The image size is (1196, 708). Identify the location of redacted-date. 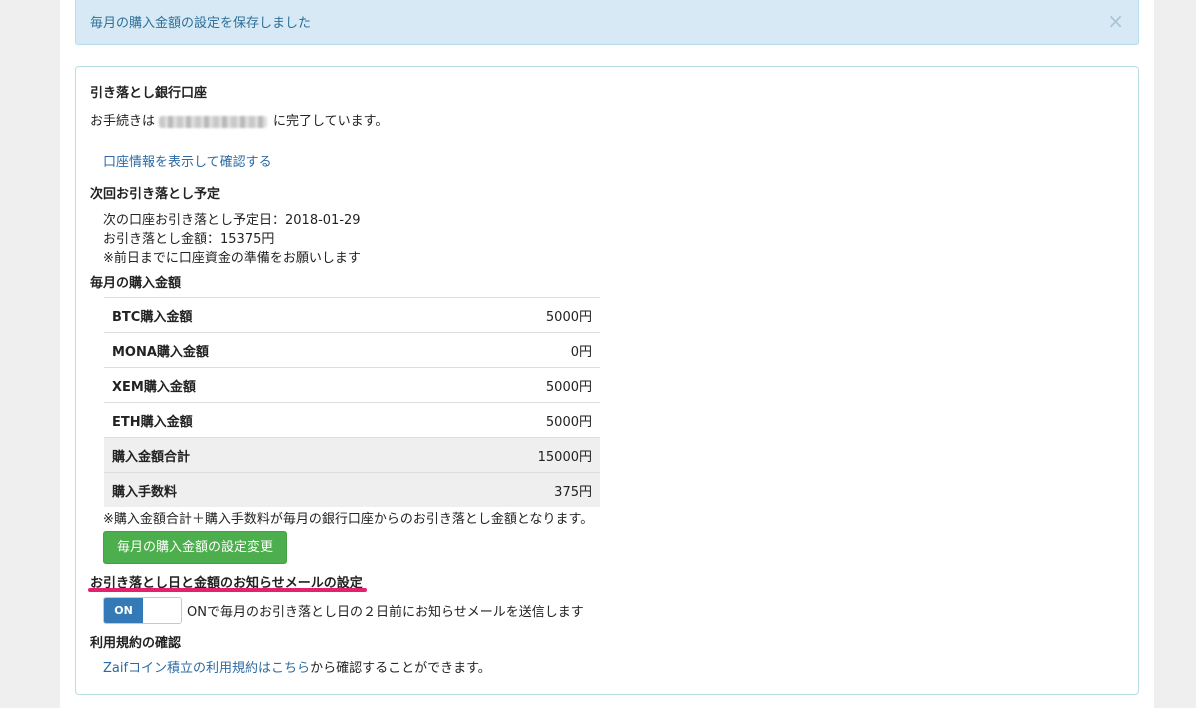
(213, 121).